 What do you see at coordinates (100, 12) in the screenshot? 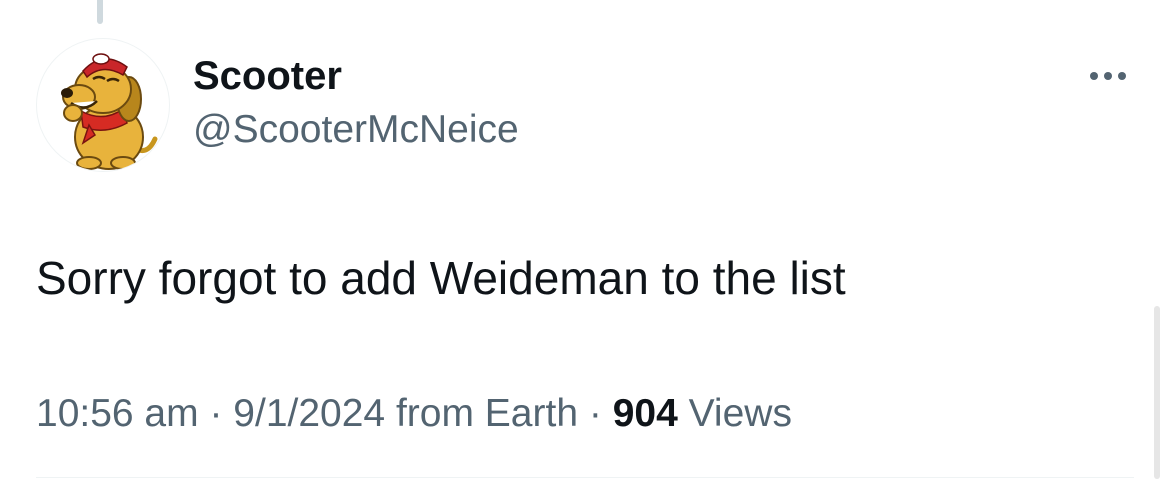
I see `thread-connector-line` at bounding box center [100, 12].